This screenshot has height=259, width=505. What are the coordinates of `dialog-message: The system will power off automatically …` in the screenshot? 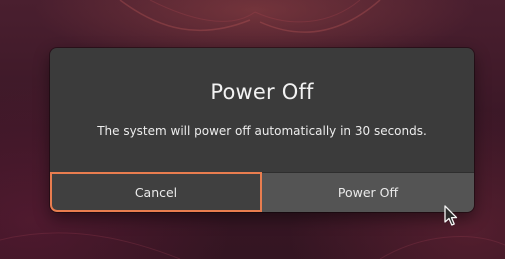 It's located at (262, 131).